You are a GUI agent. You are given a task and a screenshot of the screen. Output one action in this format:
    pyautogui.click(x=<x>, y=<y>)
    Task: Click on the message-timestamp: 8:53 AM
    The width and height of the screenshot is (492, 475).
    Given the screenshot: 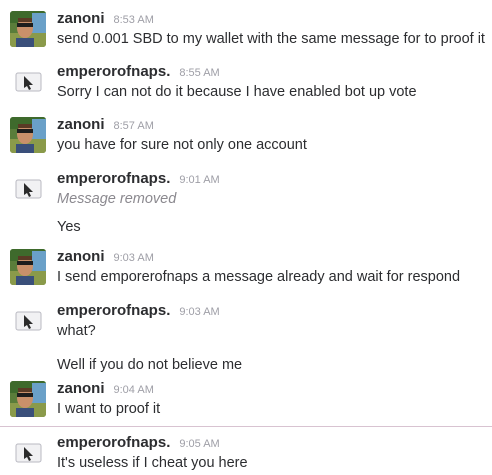 What is the action you would take?
    pyautogui.click(x=134, y=20)
    